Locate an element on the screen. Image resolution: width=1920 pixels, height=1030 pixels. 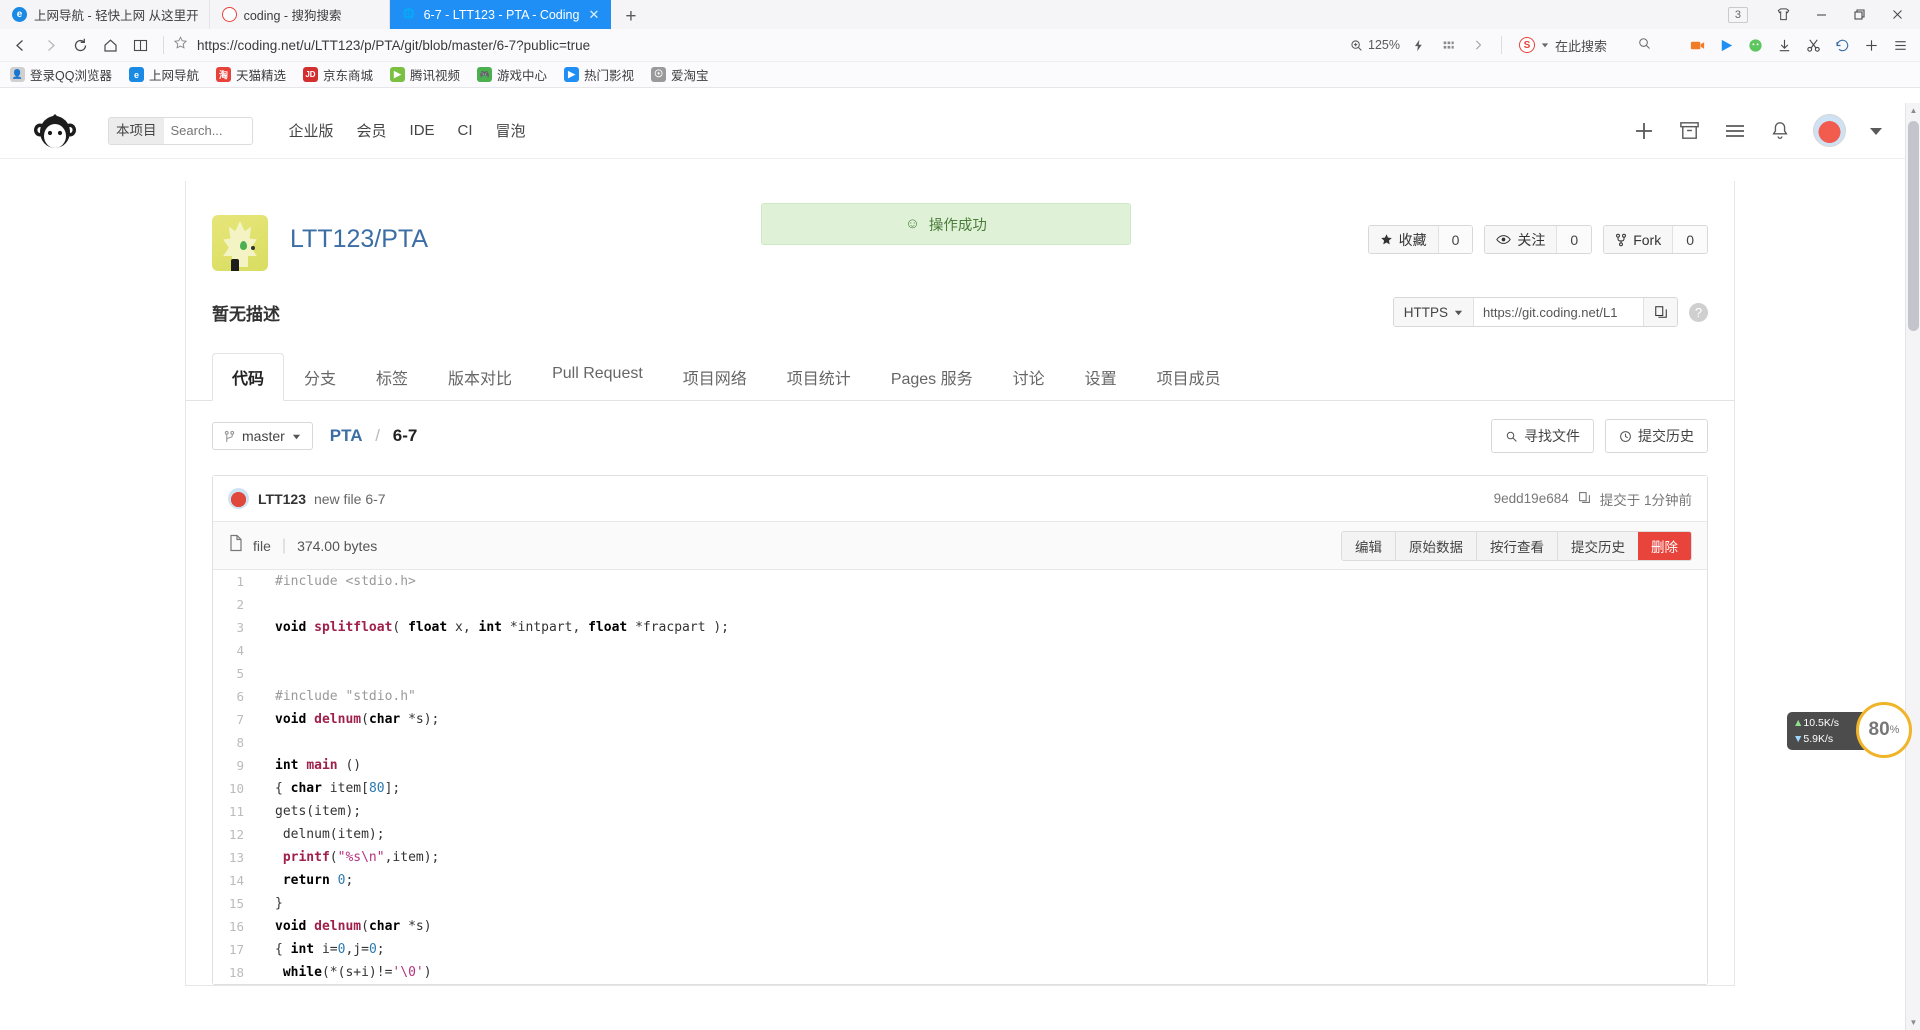
branch-selector: master is located at coordinates (262, 436).